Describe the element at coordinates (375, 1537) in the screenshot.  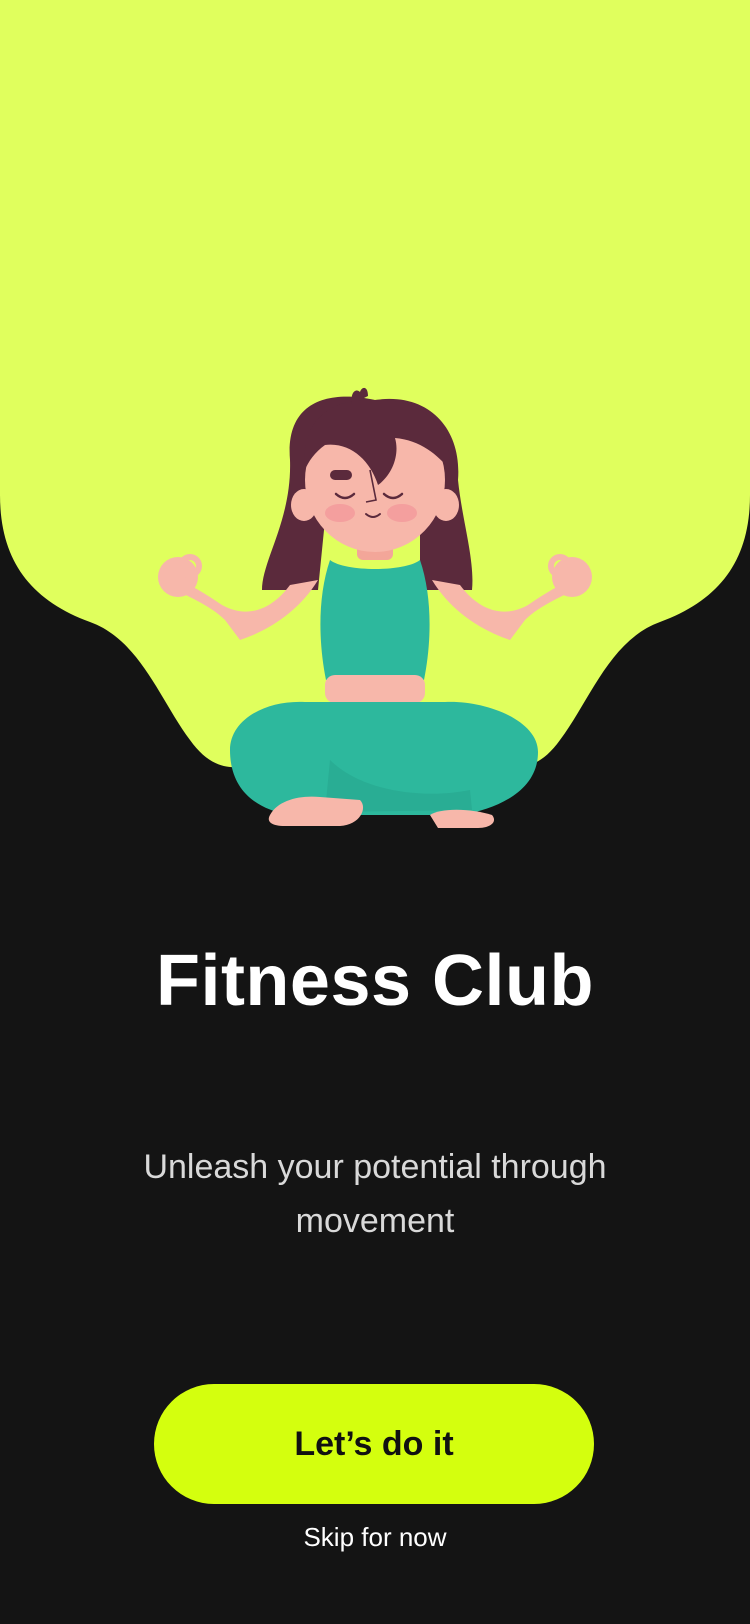
I see `skip-link: Skip for now` at that location.